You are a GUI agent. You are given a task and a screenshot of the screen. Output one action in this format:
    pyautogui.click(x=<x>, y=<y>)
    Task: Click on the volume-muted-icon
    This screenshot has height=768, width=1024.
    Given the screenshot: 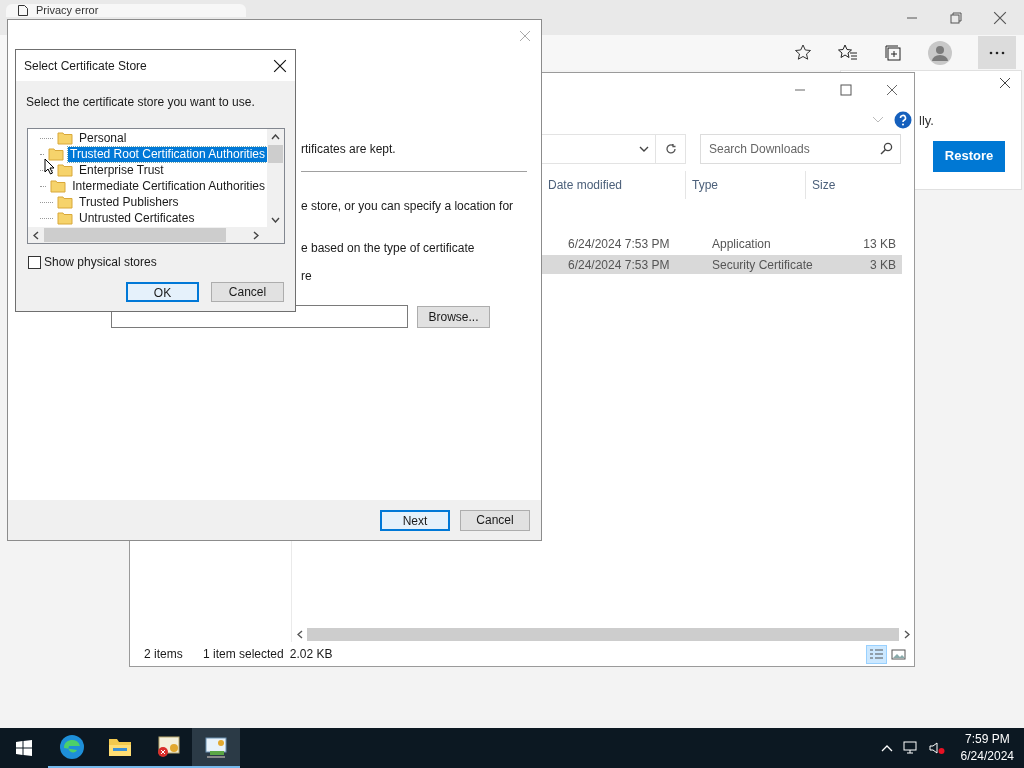 What is the action you would take?
    pyautogui.click(x=936, y=748)
    